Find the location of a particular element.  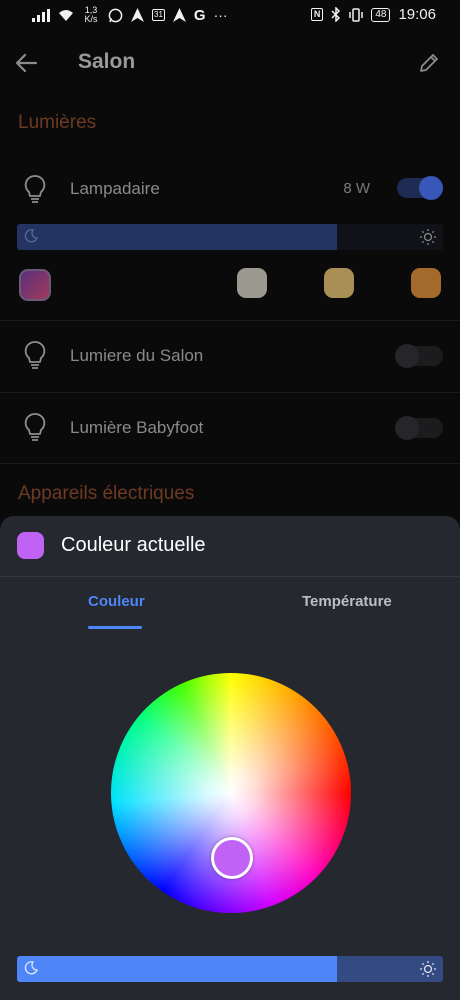

back-arrow-icon is located at coordinates (27, 63).